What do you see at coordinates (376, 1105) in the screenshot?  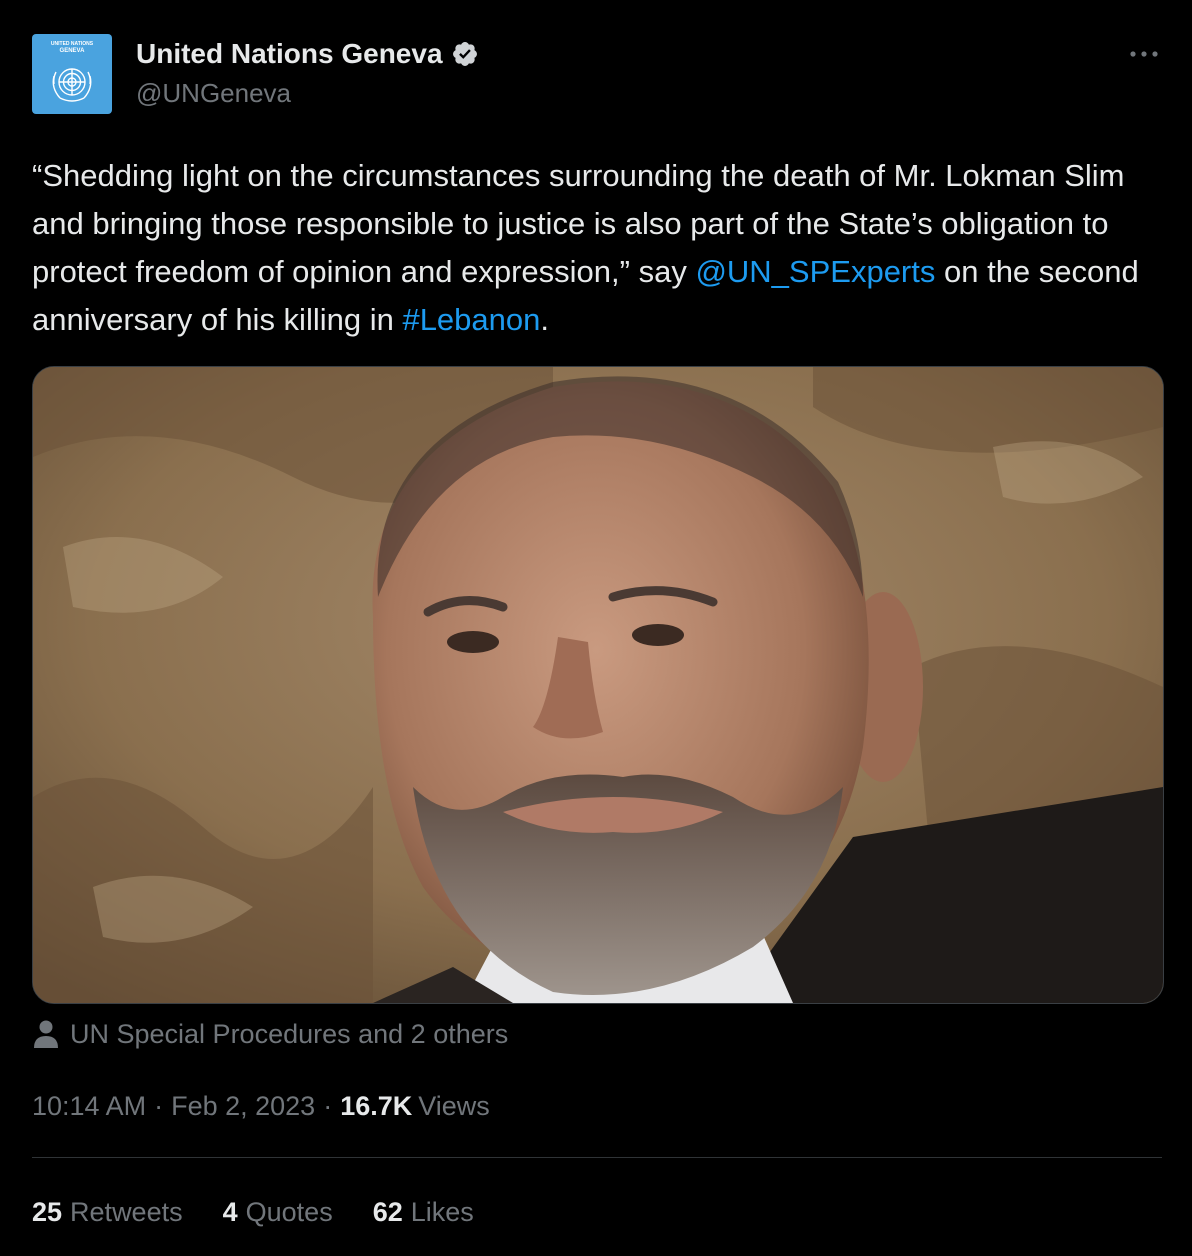 I see `views-count: 16.7K` at bounding box center [376, 1105].